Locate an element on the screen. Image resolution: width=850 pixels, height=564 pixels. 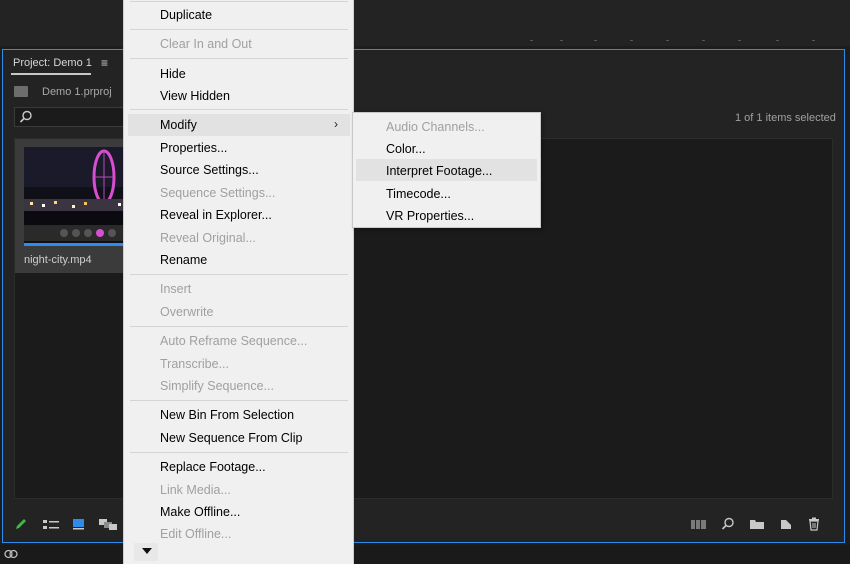
menu-item-rename: Rename is located at coordinates (183, 260).